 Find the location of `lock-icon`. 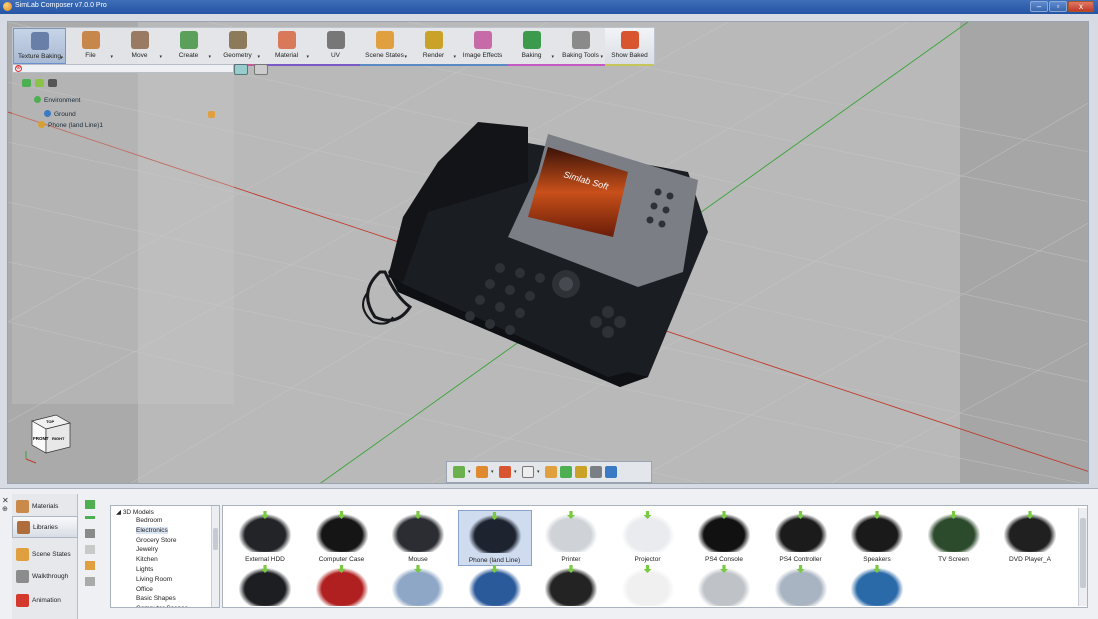

lock-icon is located at coordinates (211, 114).